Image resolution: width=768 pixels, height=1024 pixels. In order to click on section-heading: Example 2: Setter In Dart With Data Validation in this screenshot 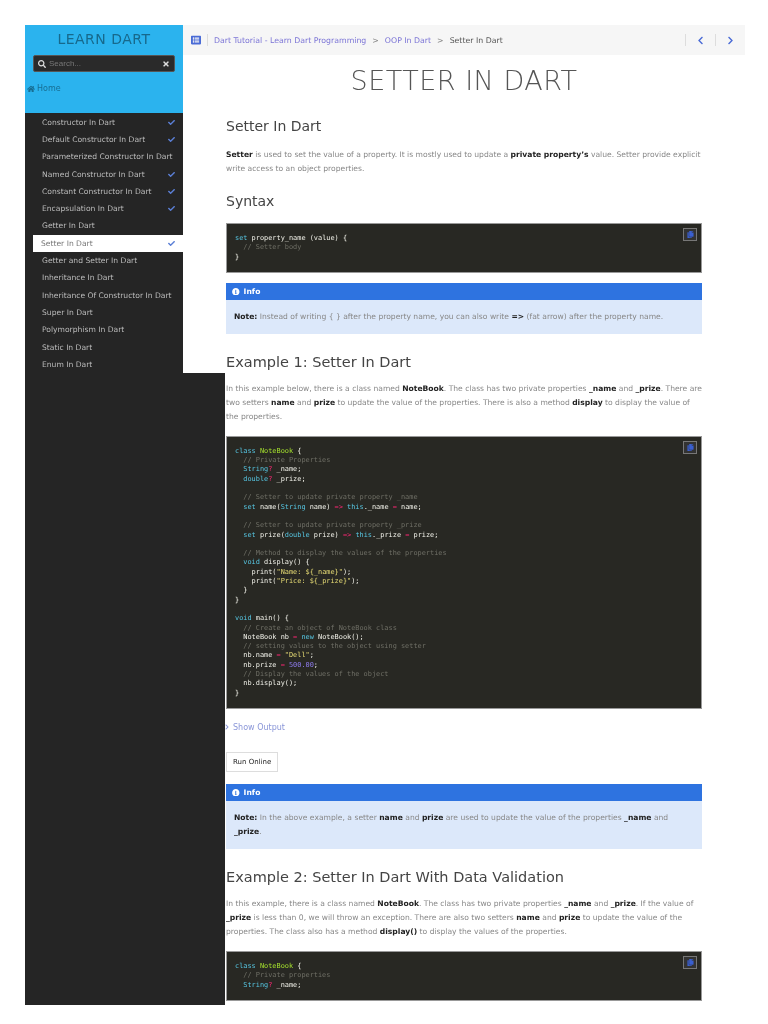, I will do `click(395, 876)`.